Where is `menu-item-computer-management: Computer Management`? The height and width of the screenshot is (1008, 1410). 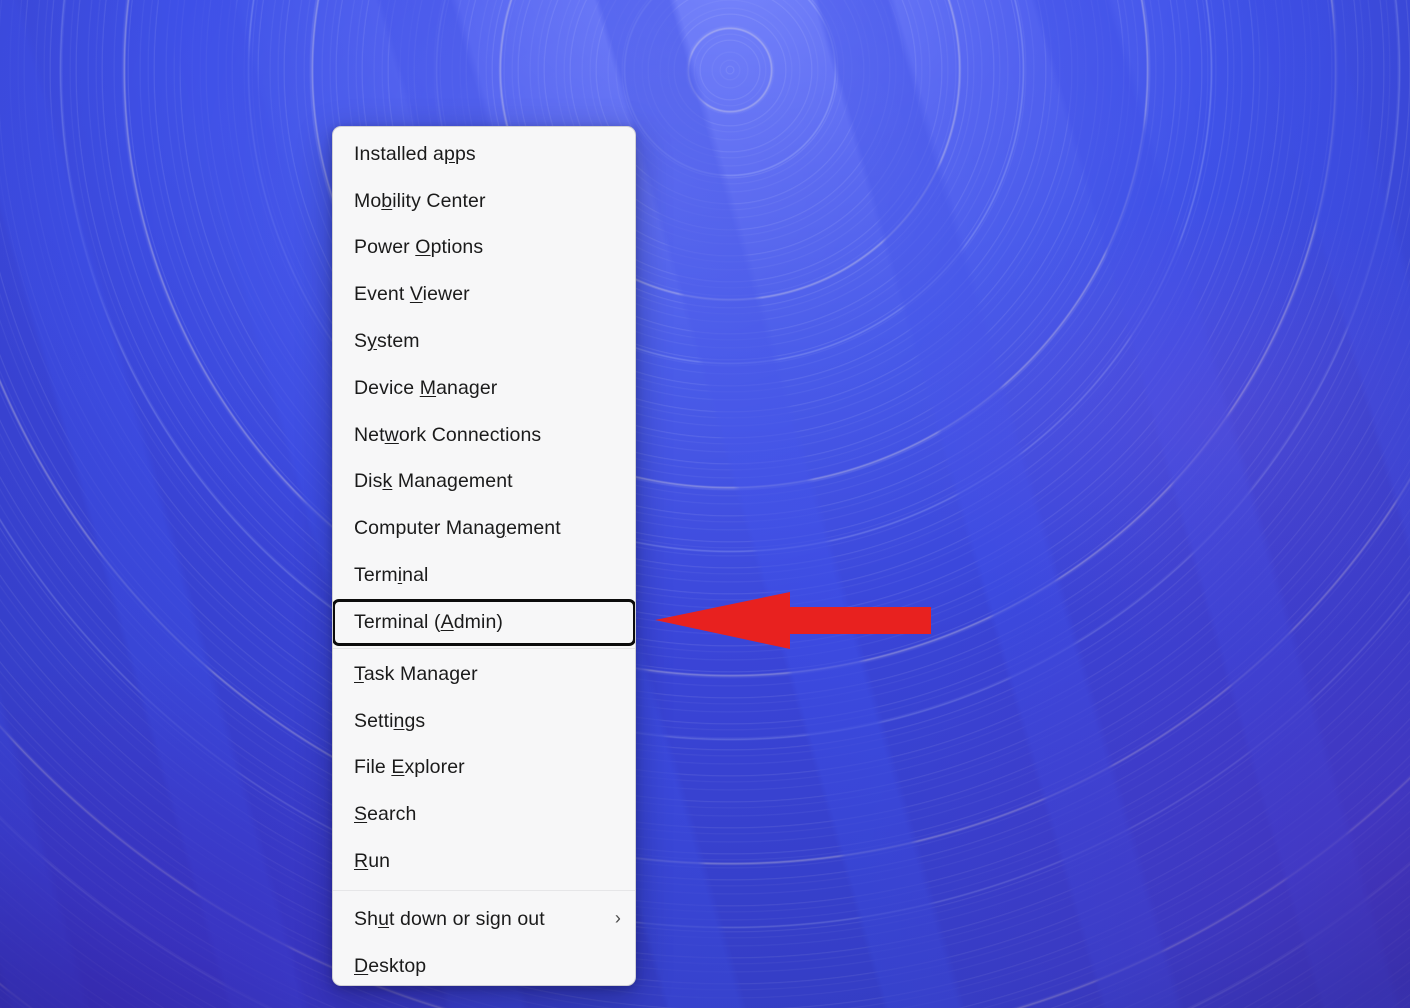
menu-item-computer-management: Computer Management is located at coordinates (484, 528).